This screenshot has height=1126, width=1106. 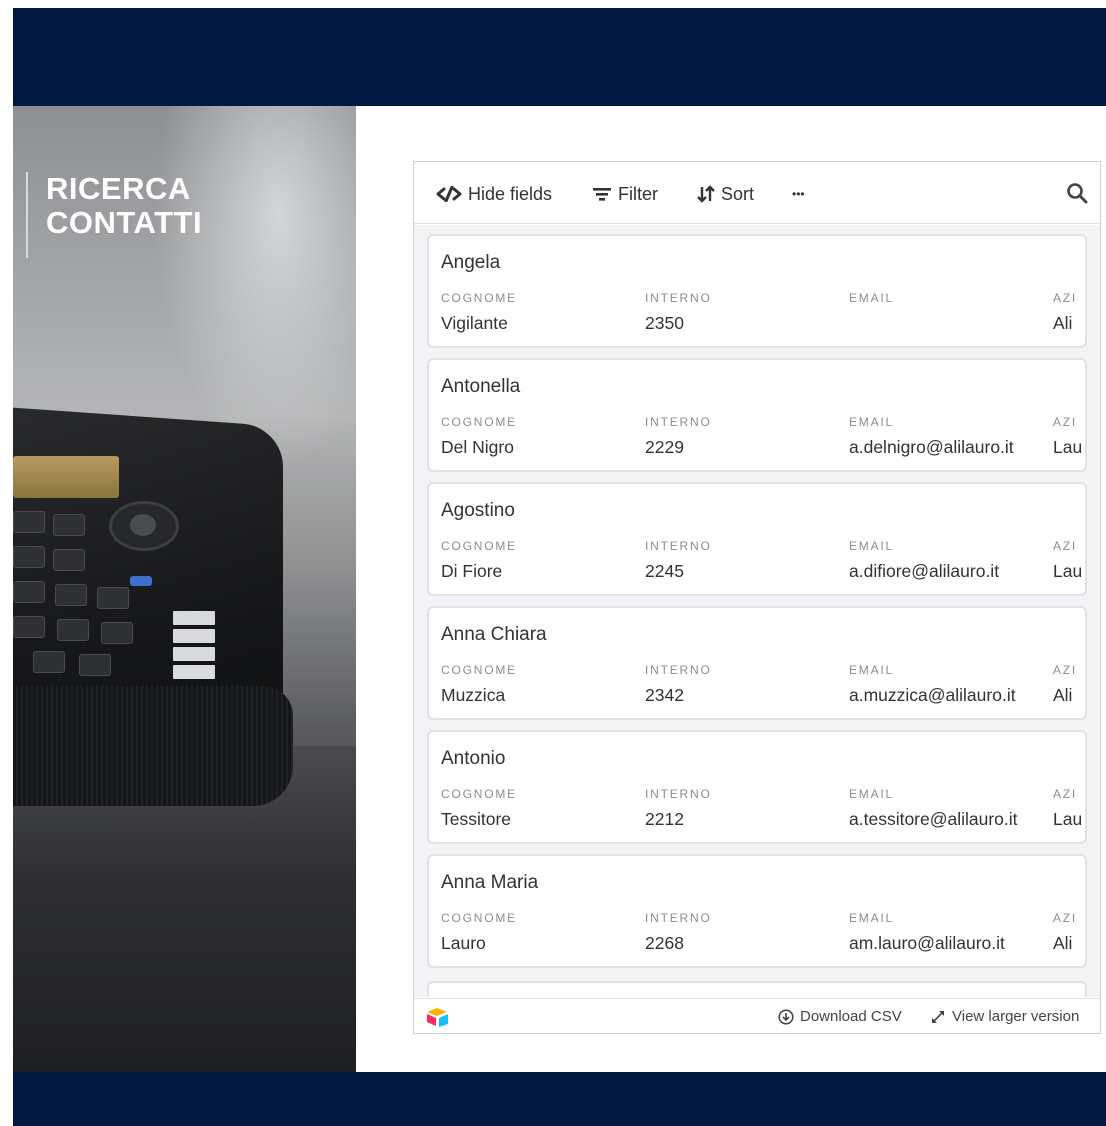 I want to click on footer-band, so click(x=559, y=1099).